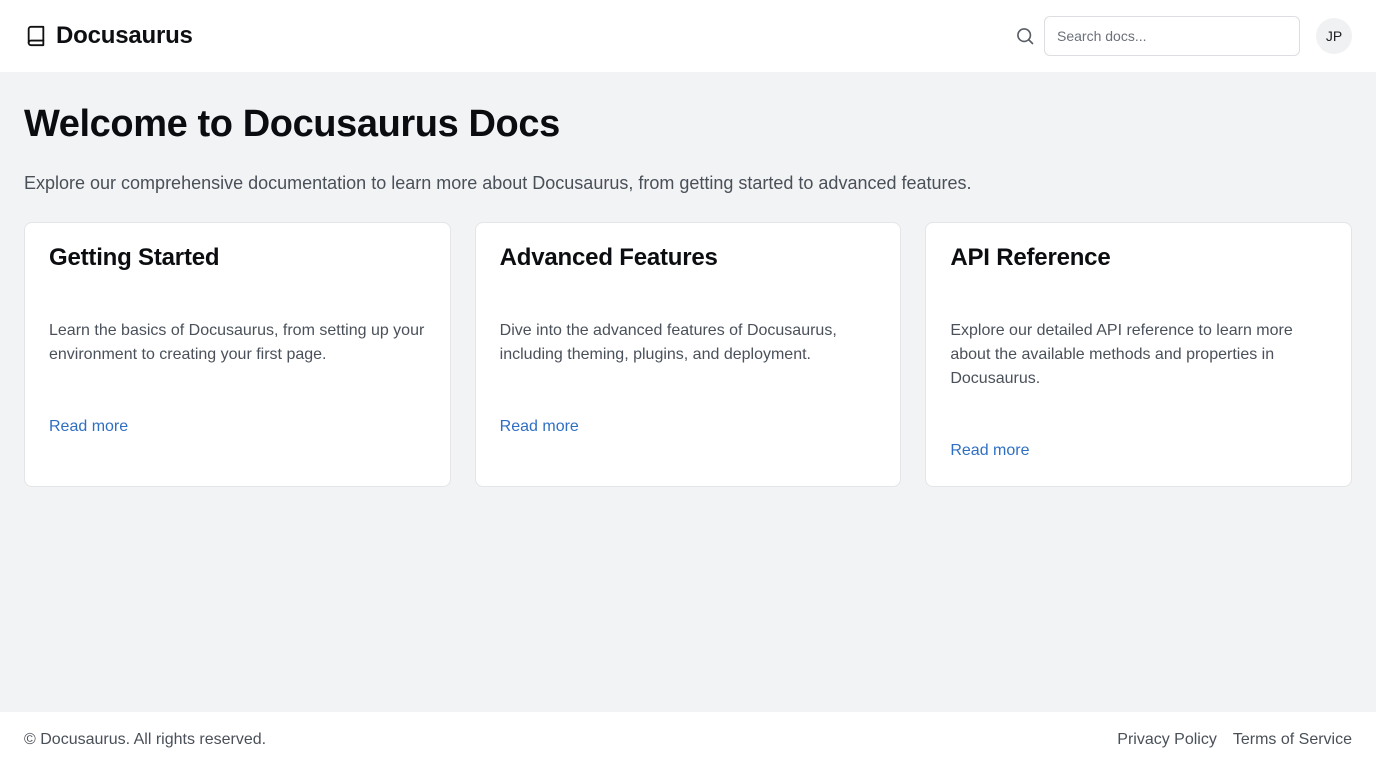 The height and width of the screenshot is (768, 1376). Describe the element at coordinates (1167, 740) in the screenshot. I see `privacy-policy-link: Privacy Policy` at that location.